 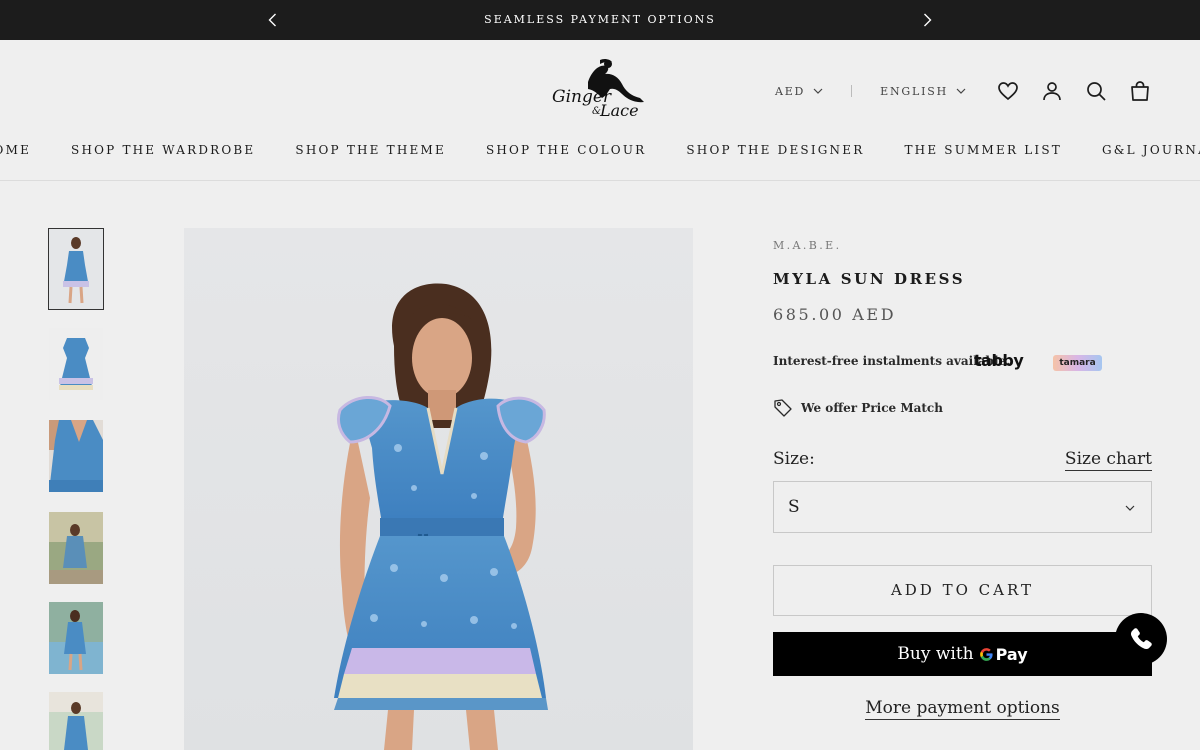 I want to click on tag-icon, so click(x=783, y=408).